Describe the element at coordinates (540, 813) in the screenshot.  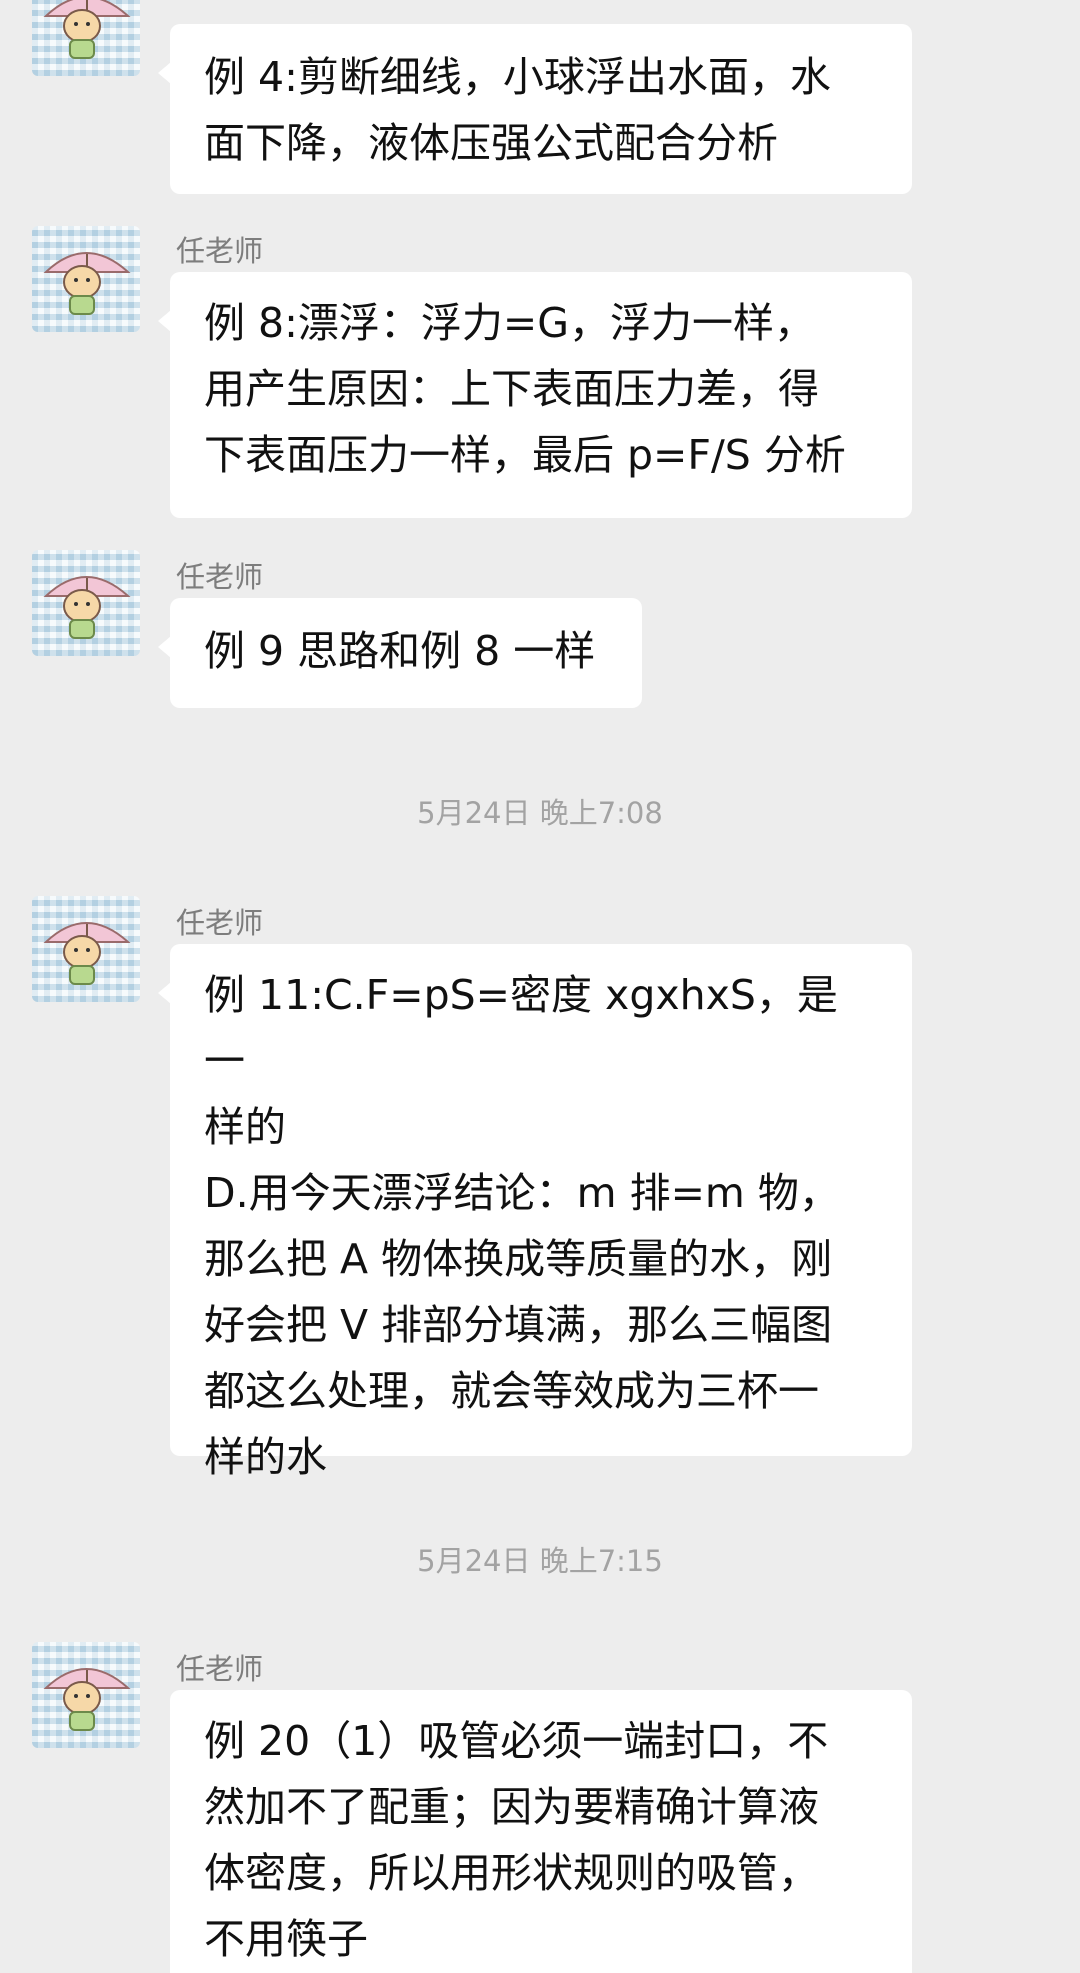
I see `chat-timestamp: 5月24日 晚上7:08` at that location.